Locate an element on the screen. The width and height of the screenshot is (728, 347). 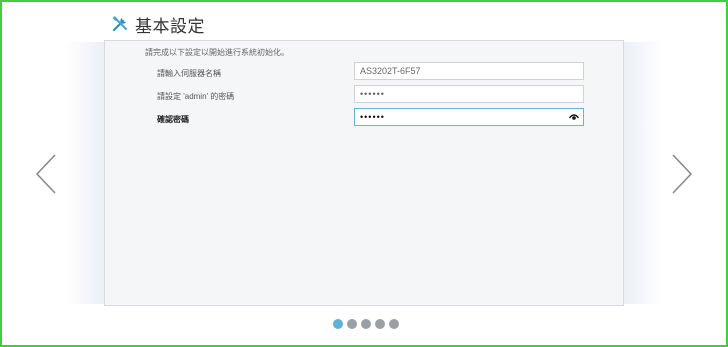
server-name-label: 請輸入伺服器名稱 is located at coordinates (189, 73).